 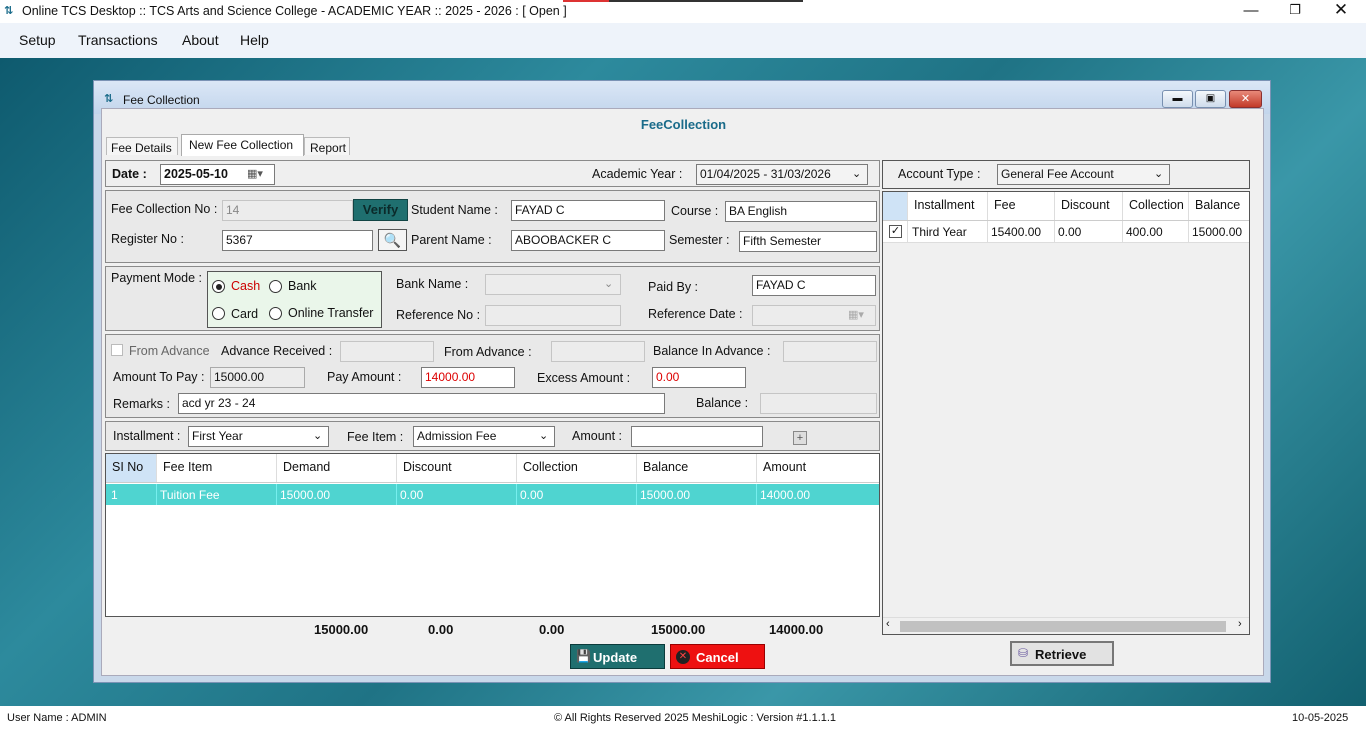 What do you see at coordinates (246, 286) in the screenshot?
I see `cash-label: Cash` at bounding box center [246, 286].